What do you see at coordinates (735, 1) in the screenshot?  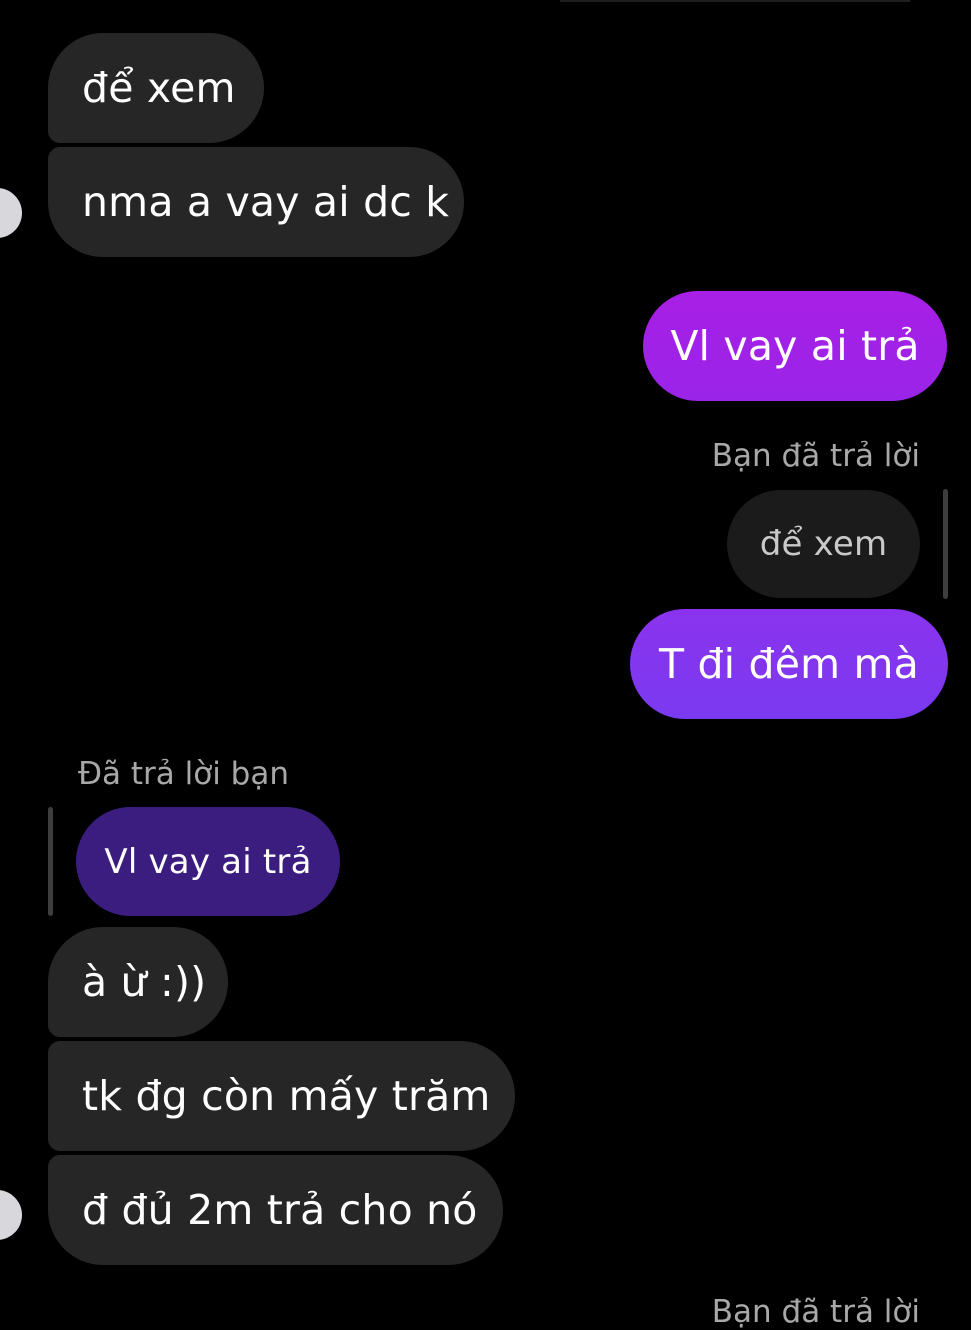 I see `top-divider` at bounding box center [735, 1].